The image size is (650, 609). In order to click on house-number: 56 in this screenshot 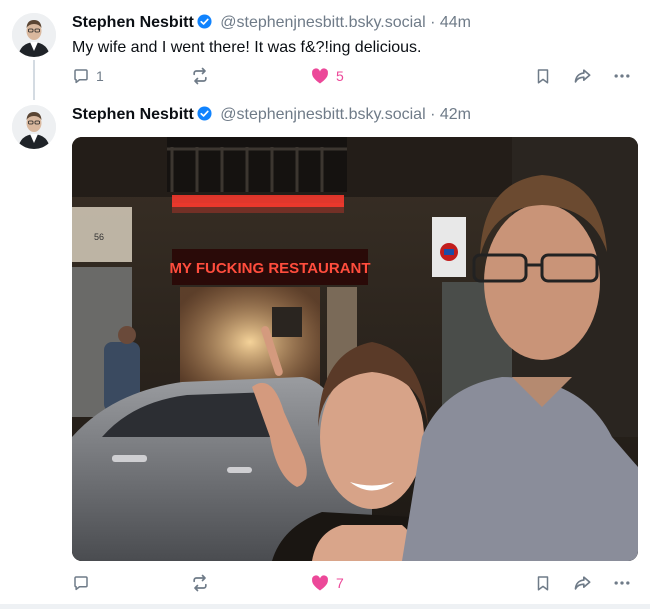, I will do `click(99, 237)`.